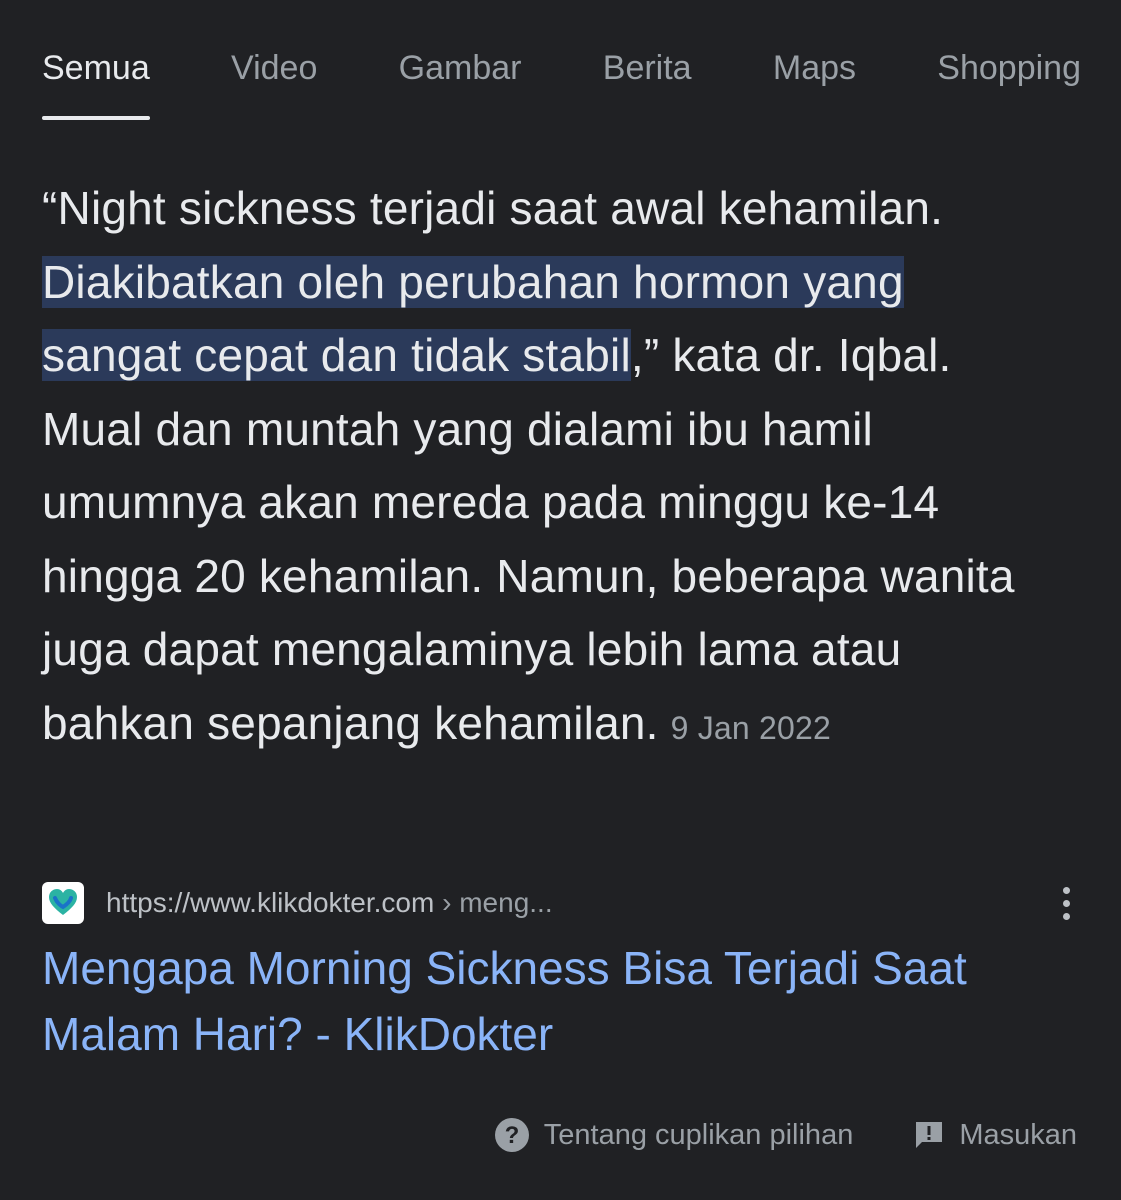 The width and height of the screenshot is (1121, 1200). I want to click on url-domain: https://www.klikdokter.com, so click(270, 902).